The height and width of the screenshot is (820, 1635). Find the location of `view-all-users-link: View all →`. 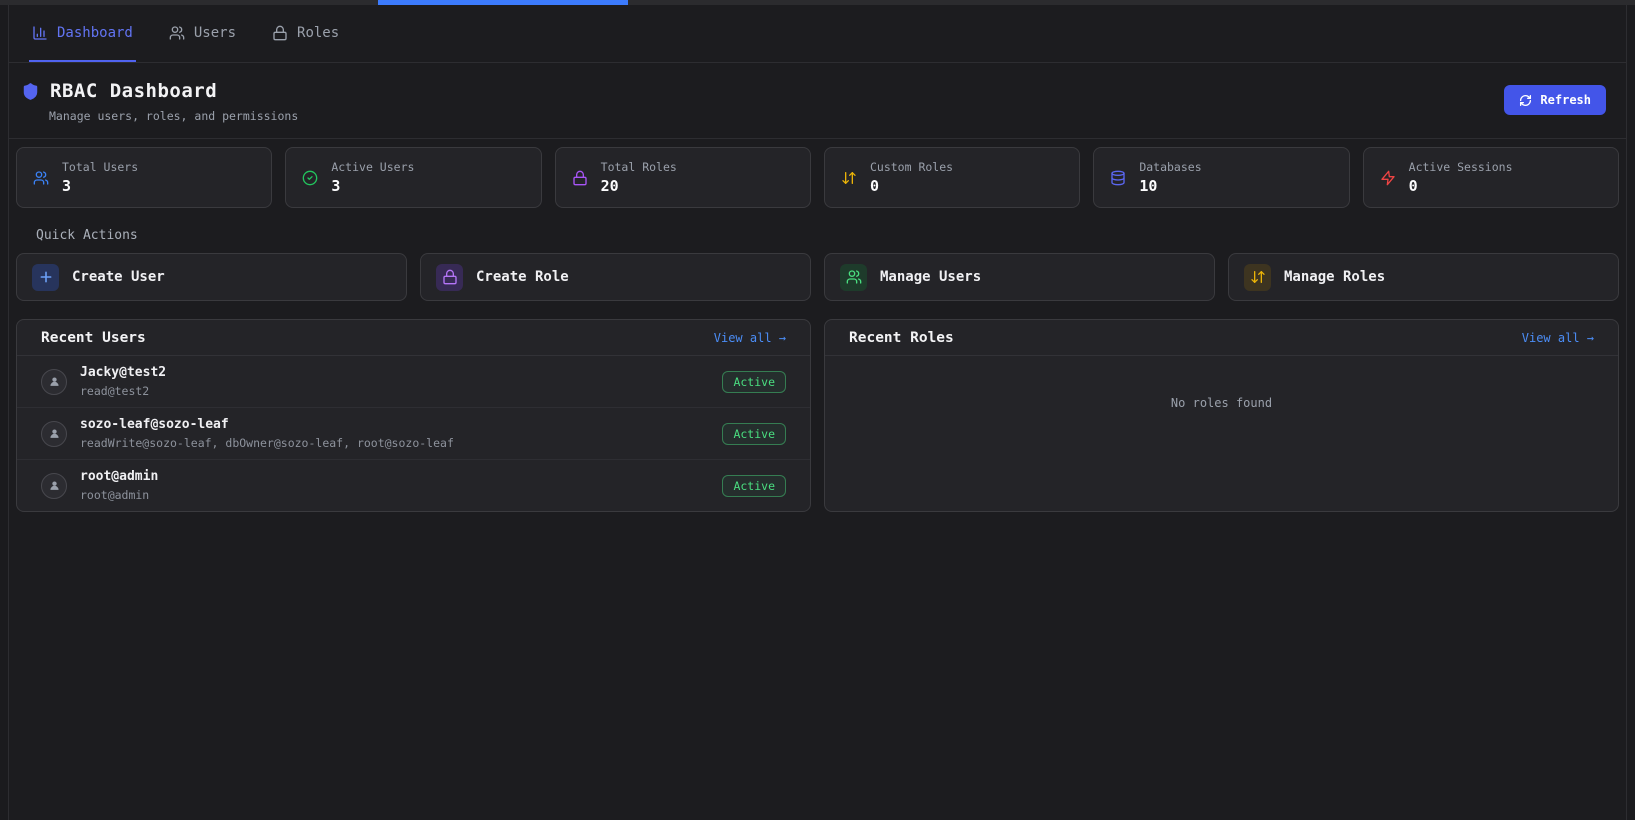

view-all-users-link: View all → is located at coordinates (750, 338).